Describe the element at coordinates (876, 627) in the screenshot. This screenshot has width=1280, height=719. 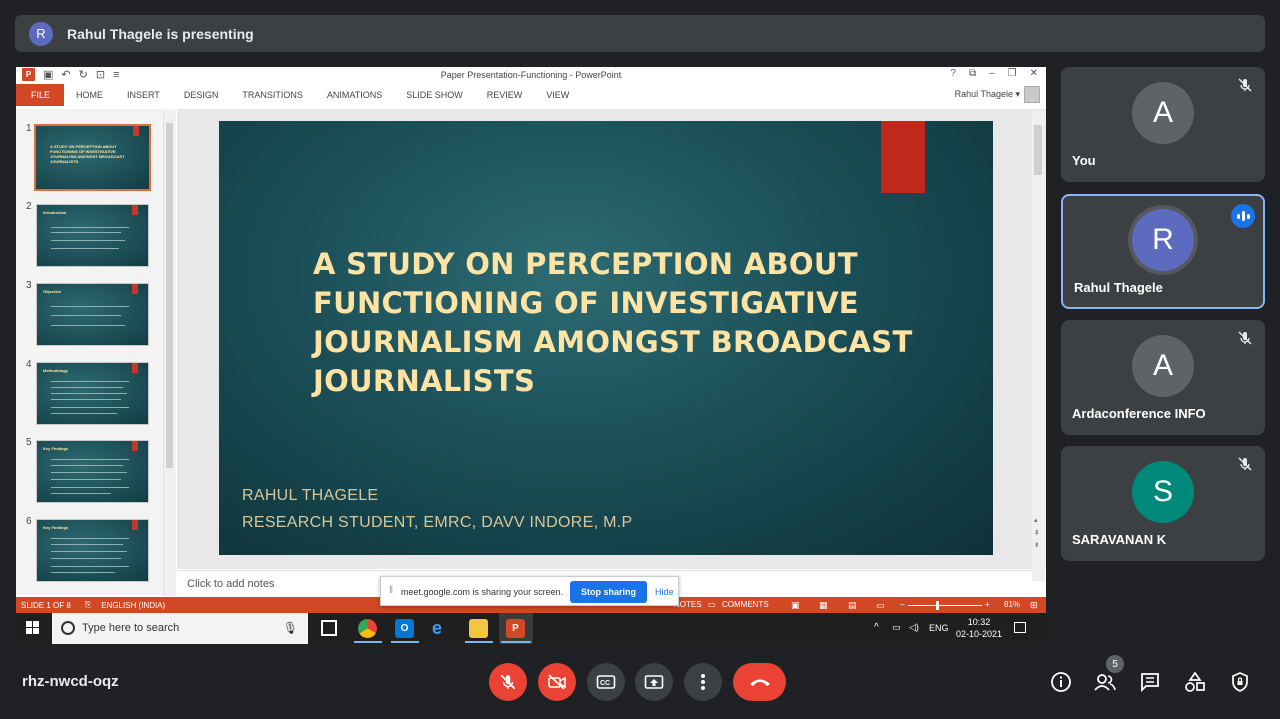
I see `tray-chevron-icon: ^` at that location.